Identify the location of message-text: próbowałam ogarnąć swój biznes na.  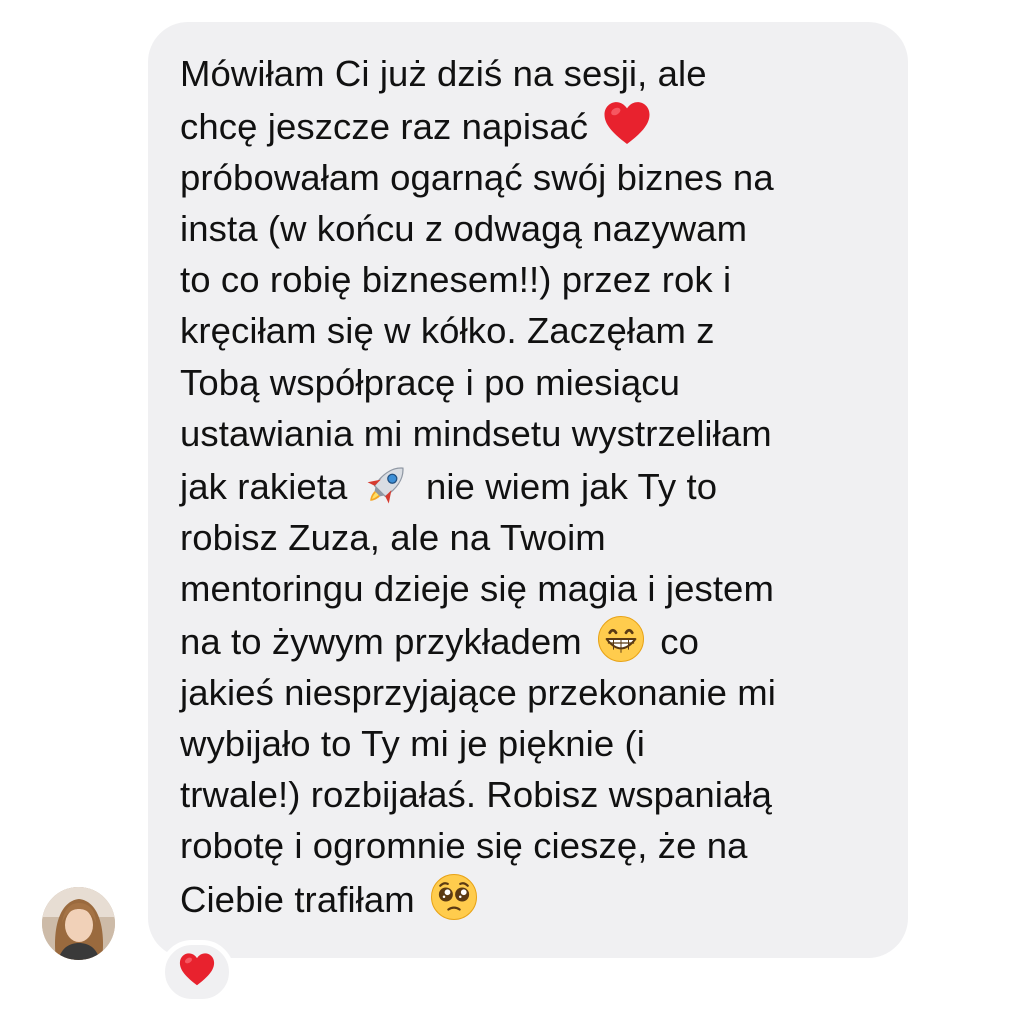
(477, 178).